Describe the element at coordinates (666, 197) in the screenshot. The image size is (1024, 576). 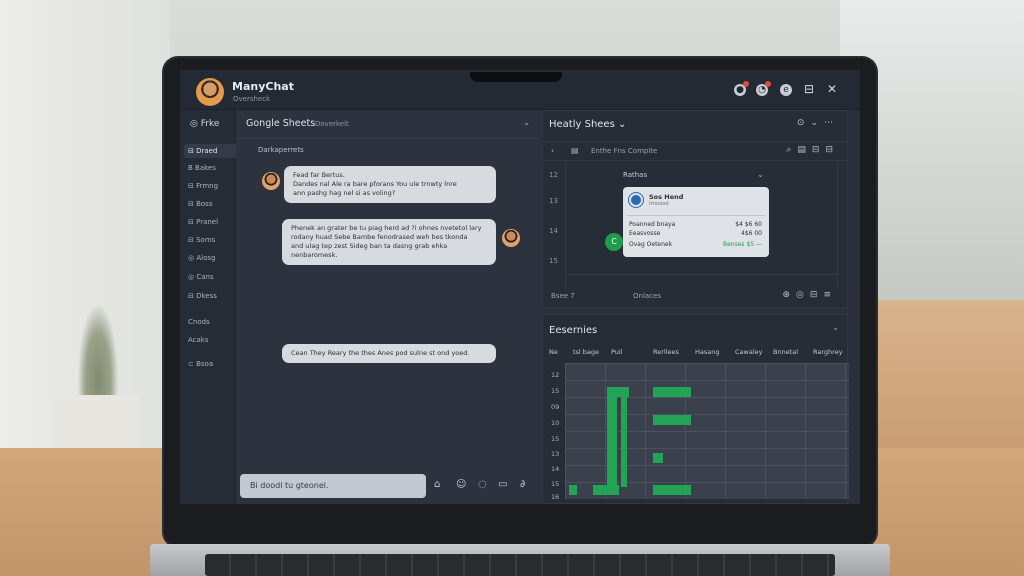
I see `contact-name: Sos Hend` at that location.